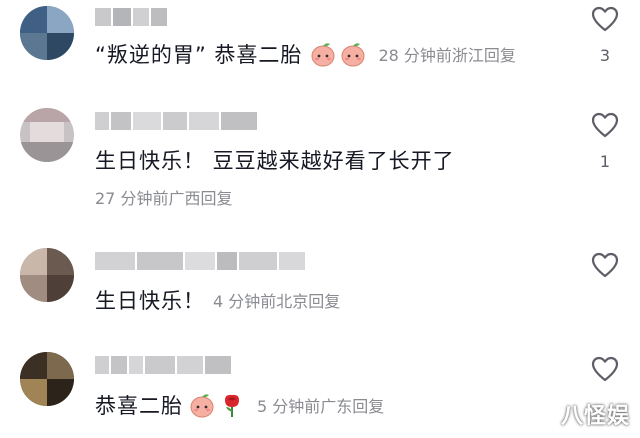 The width and height of the screenshot is (640, 438). I want to click on comment-text-line: 生日快乐！ 豆豆越来越好看了长开了, so click(275, 160).